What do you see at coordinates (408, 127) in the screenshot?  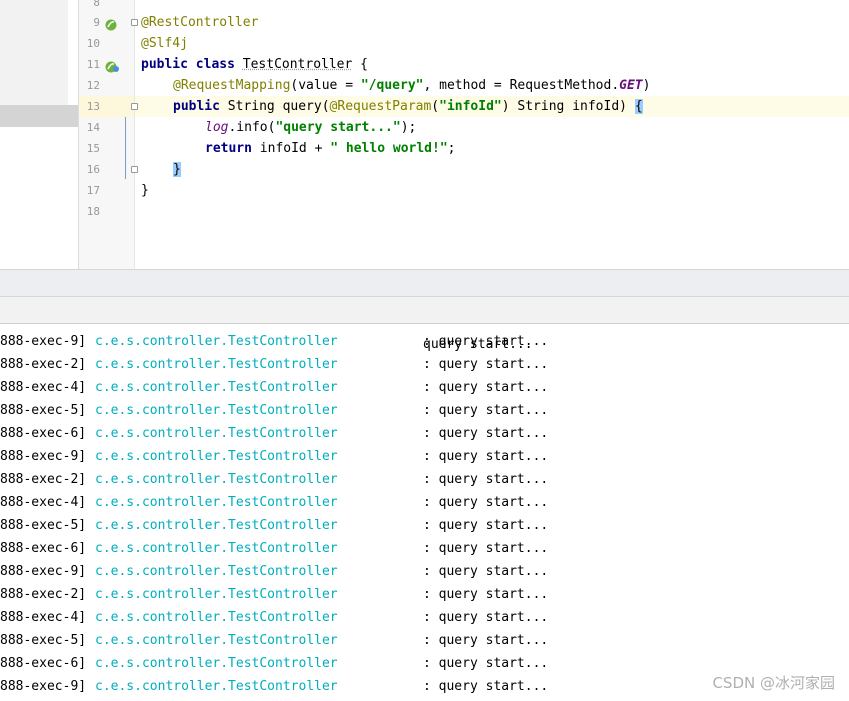 I see `code-text: );` at bounding box center [408, 127].